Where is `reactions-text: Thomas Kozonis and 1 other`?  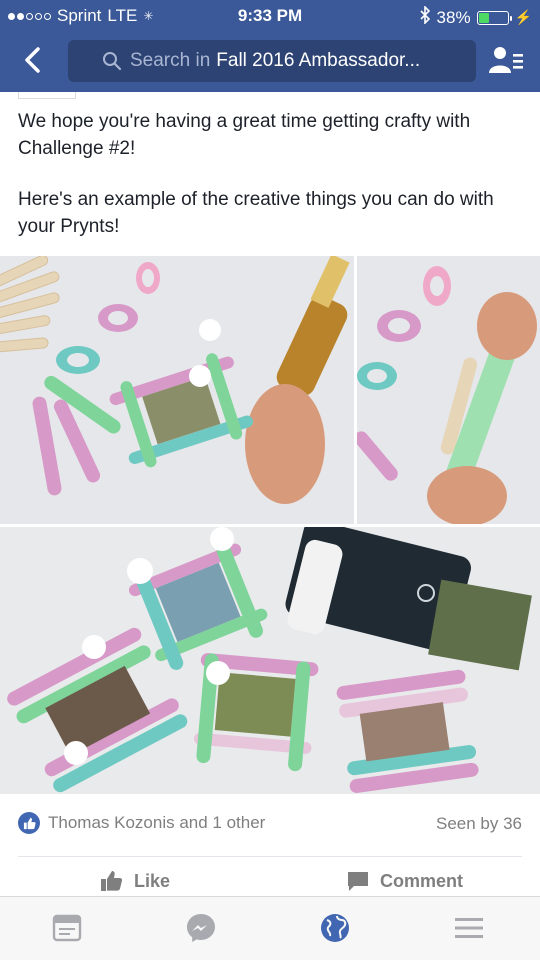
reactions-text: Thomas Kozonis and 1 other is located at coordinates (157, 822).